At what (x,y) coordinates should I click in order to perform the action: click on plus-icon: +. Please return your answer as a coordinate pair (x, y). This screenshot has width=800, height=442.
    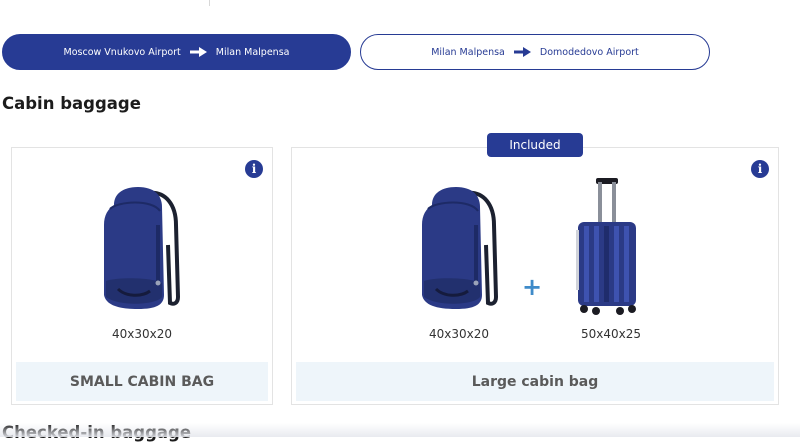
    Looking at the image, I should click on (532, 287).